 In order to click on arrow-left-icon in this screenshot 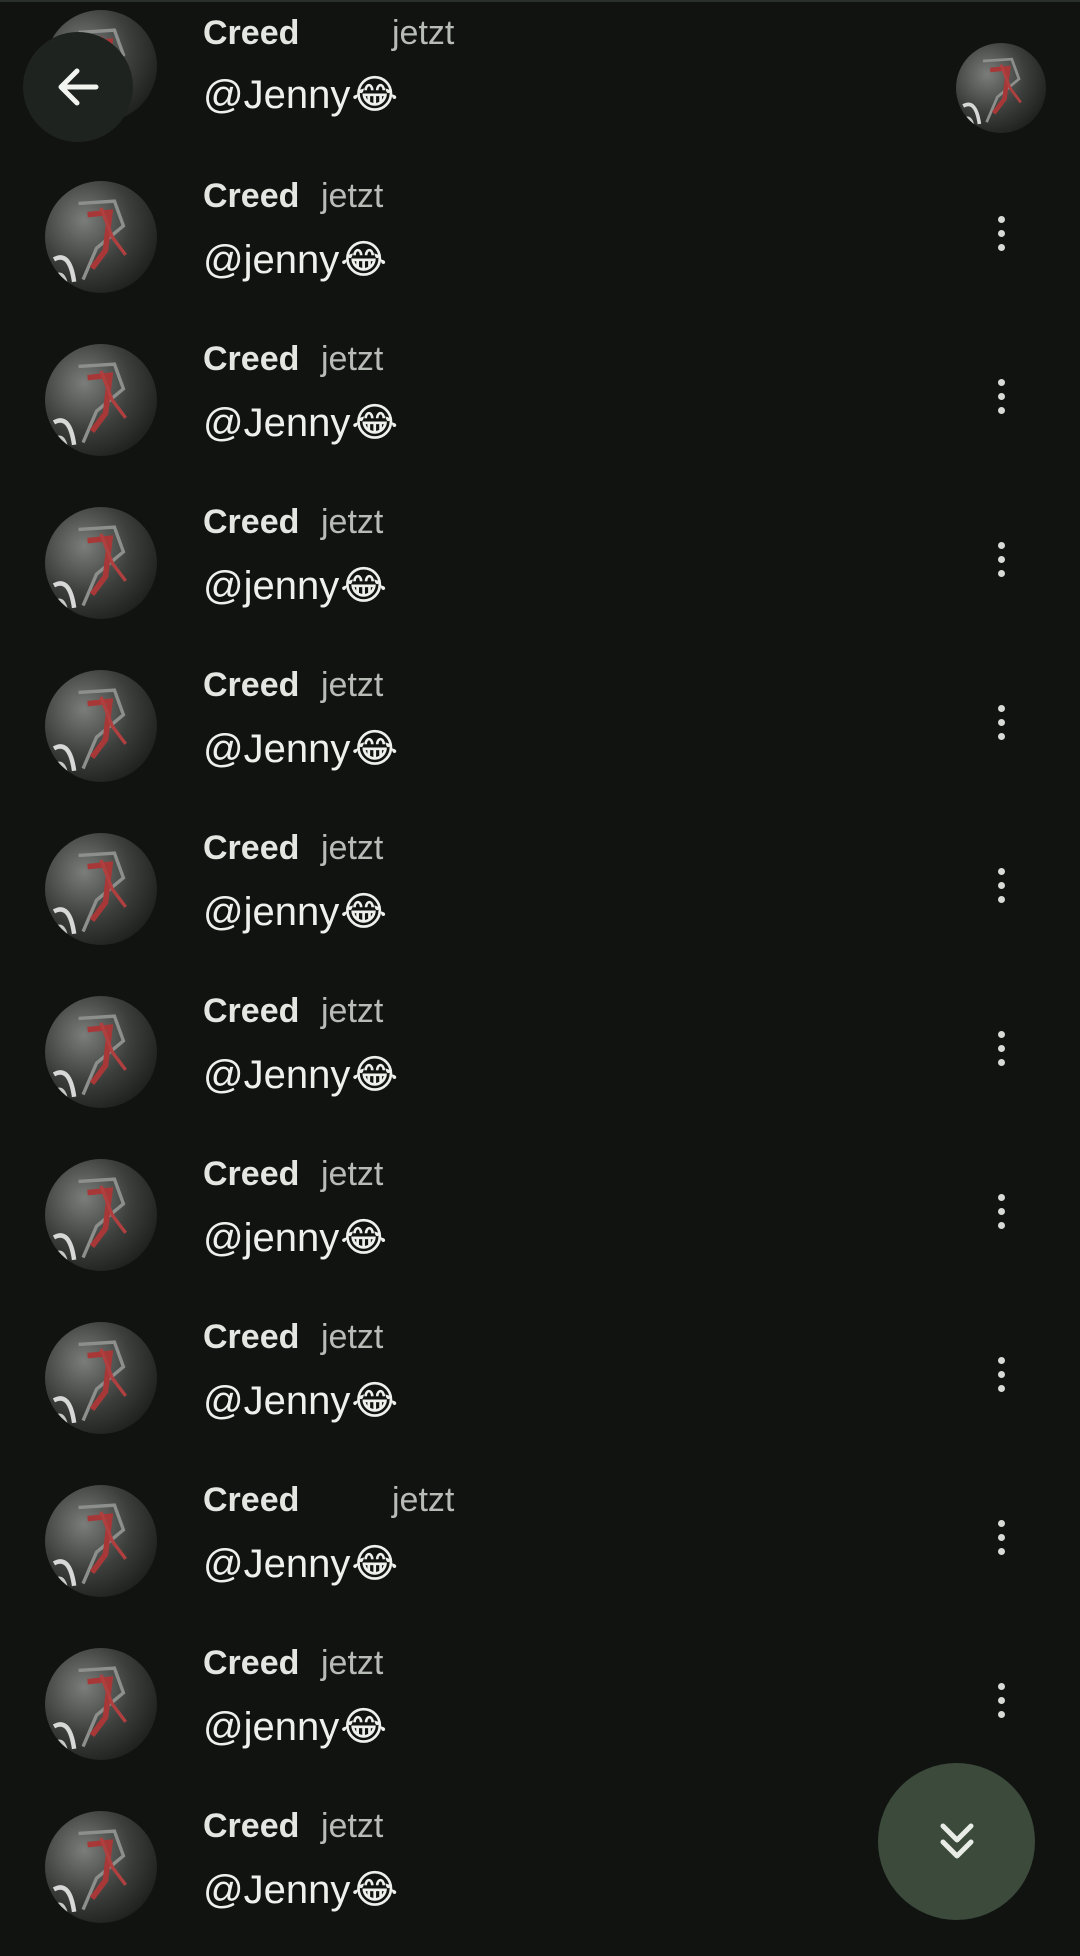, I will do `click(78, 87)`.